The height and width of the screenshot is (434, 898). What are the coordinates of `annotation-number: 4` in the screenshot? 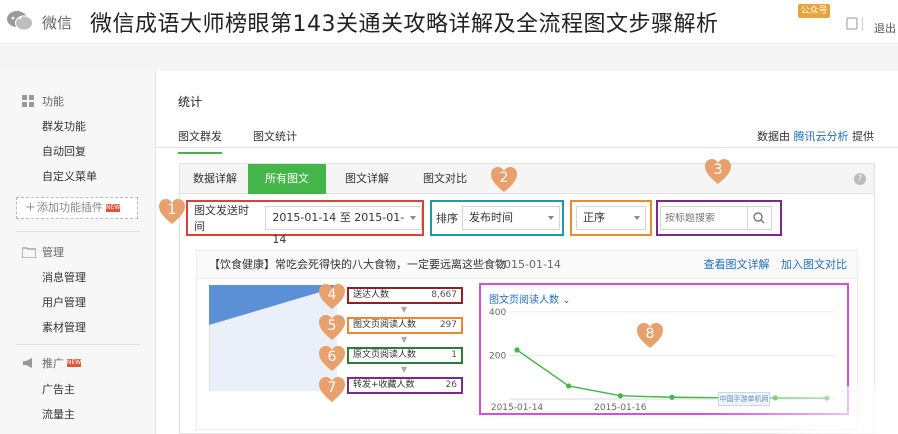 It's located at (332, 295).